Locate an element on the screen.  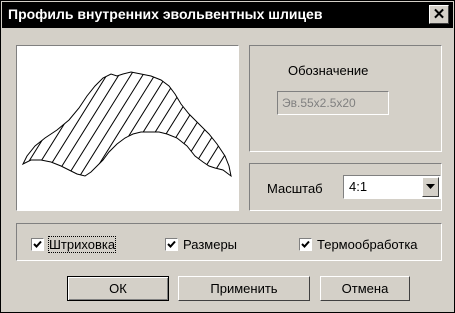
apply-button: Применить is located at coordinates (244, 288).